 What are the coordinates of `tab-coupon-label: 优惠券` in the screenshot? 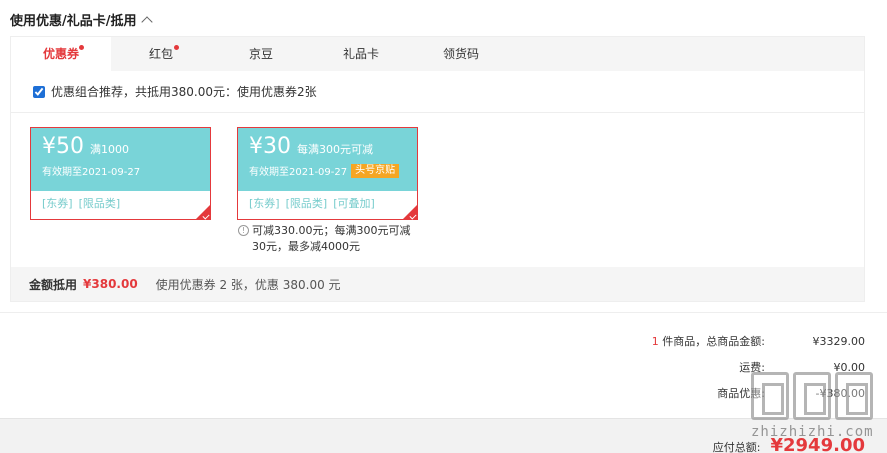 It's located at (60, 54).